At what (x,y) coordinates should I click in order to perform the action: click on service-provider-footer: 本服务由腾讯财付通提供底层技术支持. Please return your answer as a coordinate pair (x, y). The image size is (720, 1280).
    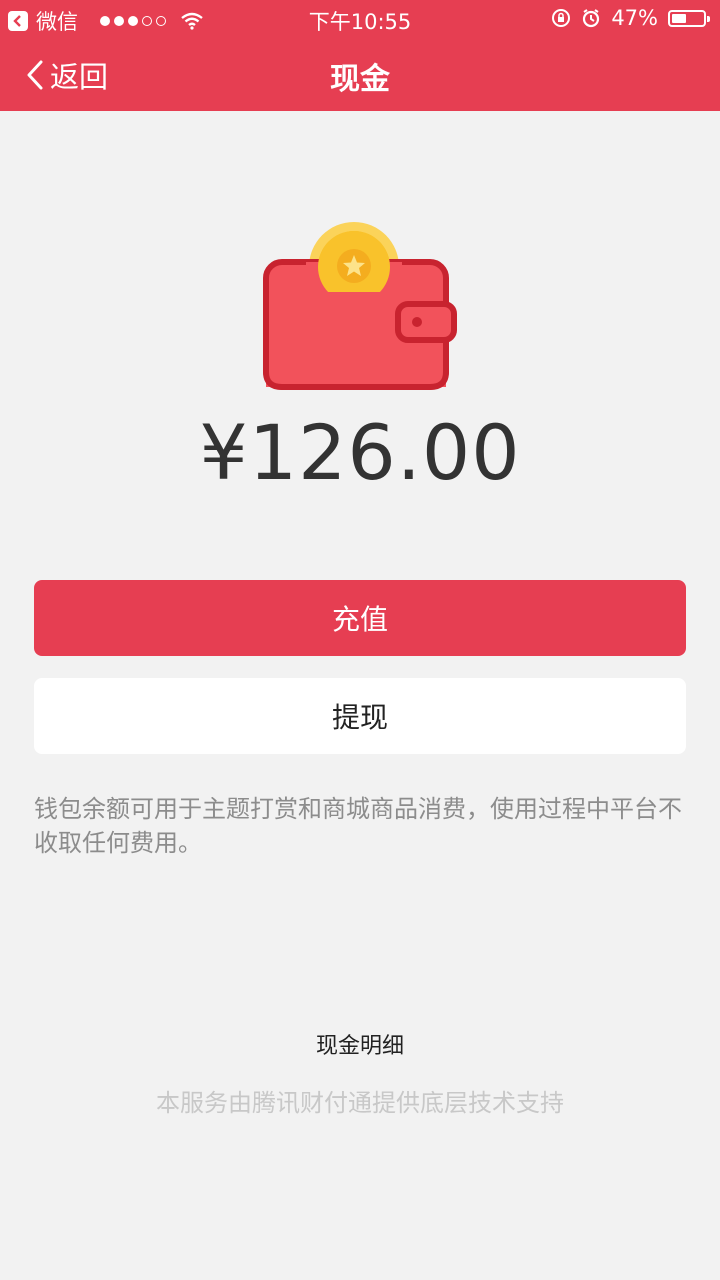
    Looking at the image, I should click on (360, 1103).